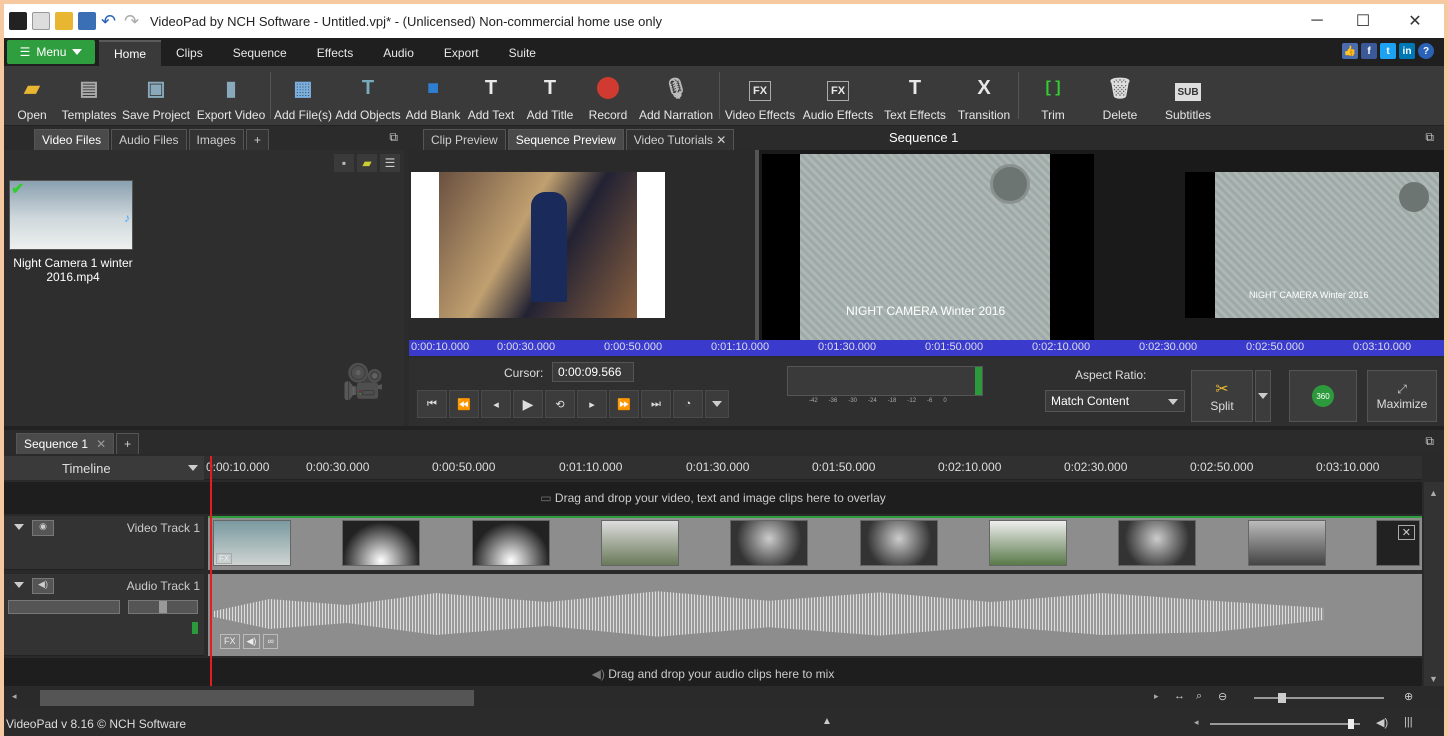 This screenshot has height=736, width=1448. Describe the element at coordinates (1199, 696) in the screenshot. I see `zoom-fit-icon: ⌕` at that location.